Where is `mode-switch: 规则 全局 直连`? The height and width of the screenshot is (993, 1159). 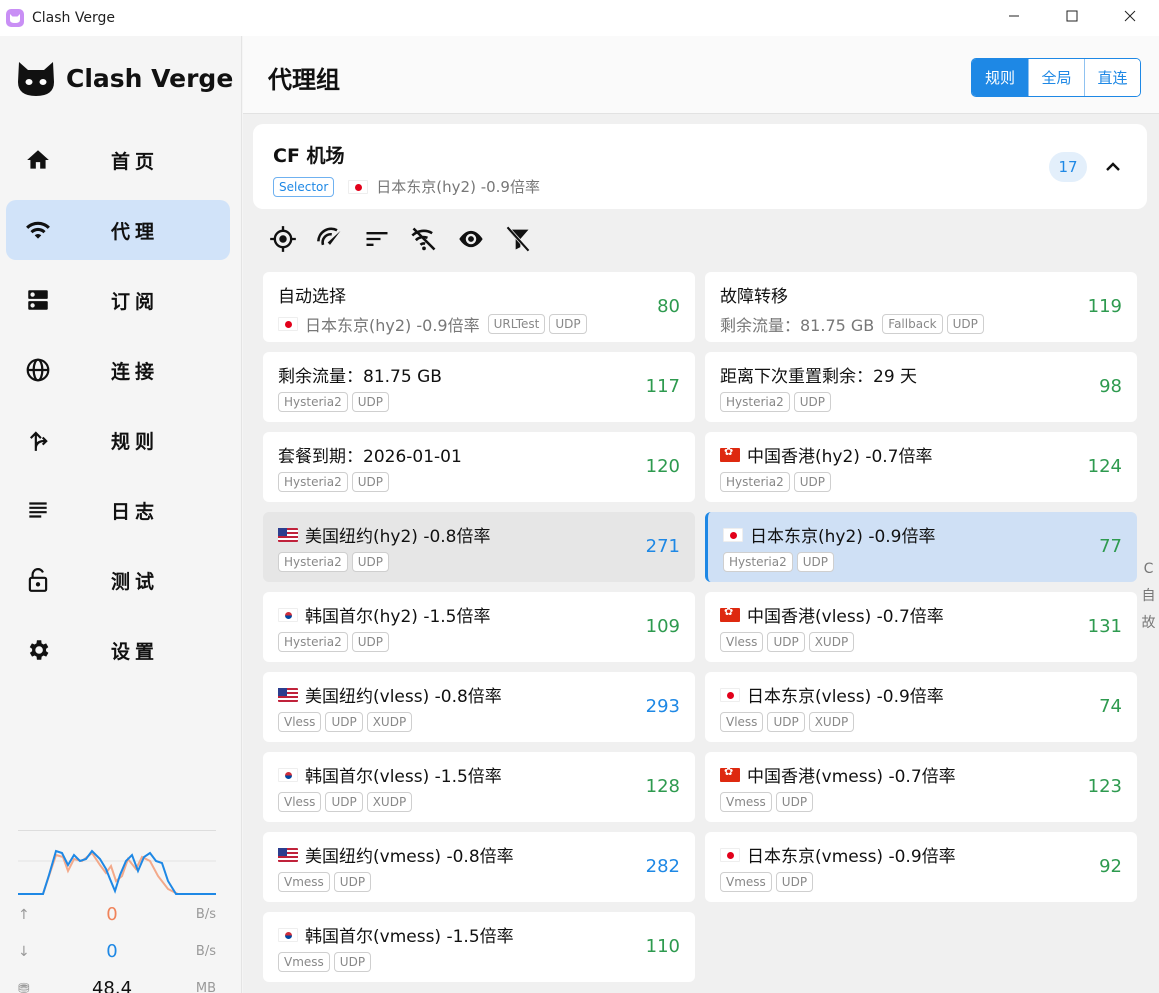
mode-switch: 规则 全局 直连 is located at coordinates (1056, 77).